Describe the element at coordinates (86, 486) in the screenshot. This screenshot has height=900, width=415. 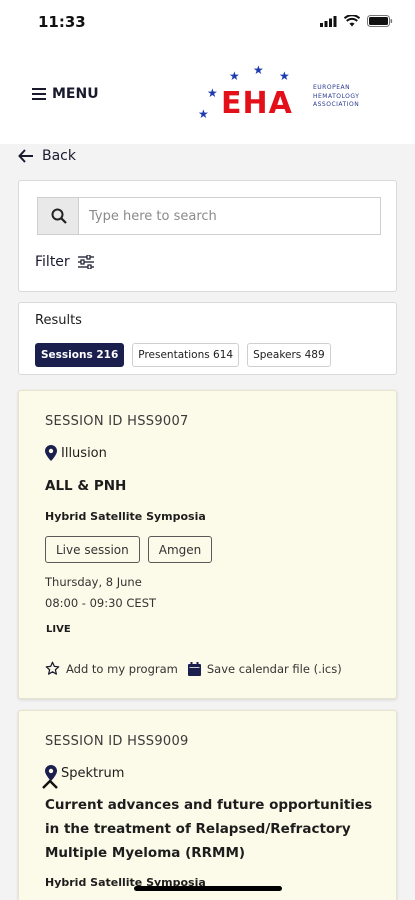
I see `session-title: ALL & PNH` at that location.